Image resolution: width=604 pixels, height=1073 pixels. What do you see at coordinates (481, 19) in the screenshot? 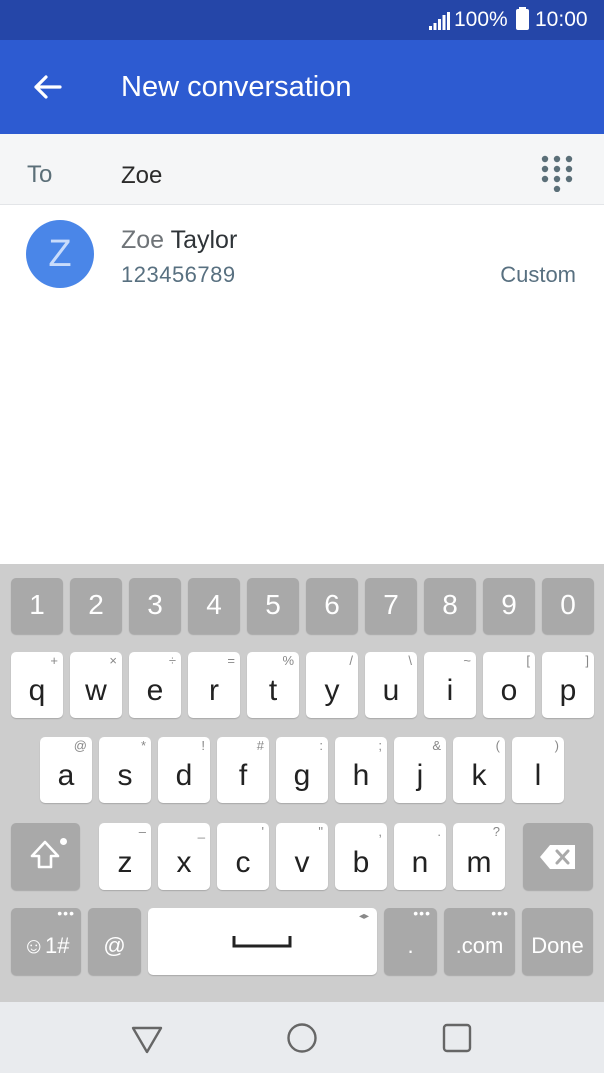
I see `battery-percent: 100%` at bounding box center [481, 19].